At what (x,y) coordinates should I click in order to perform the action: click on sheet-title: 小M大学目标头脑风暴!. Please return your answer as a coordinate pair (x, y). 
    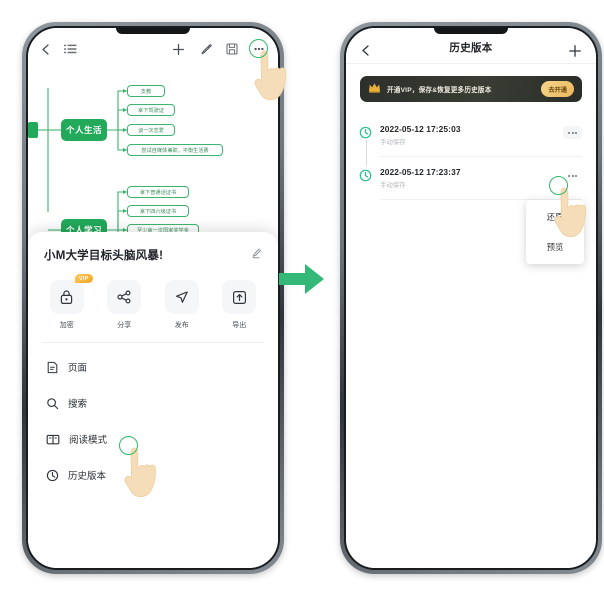
    Looking at the image, I should click on (104, 256).